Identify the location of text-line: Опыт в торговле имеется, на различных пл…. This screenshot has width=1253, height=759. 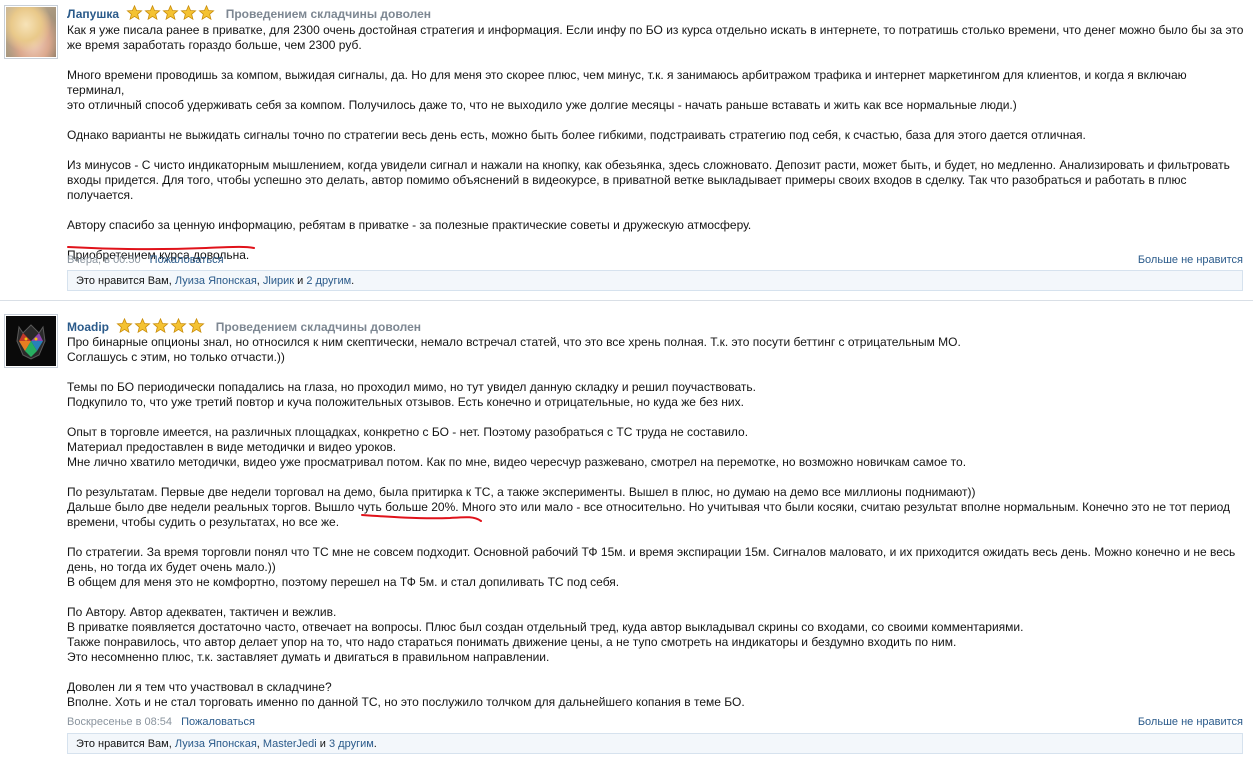
(408, 432).